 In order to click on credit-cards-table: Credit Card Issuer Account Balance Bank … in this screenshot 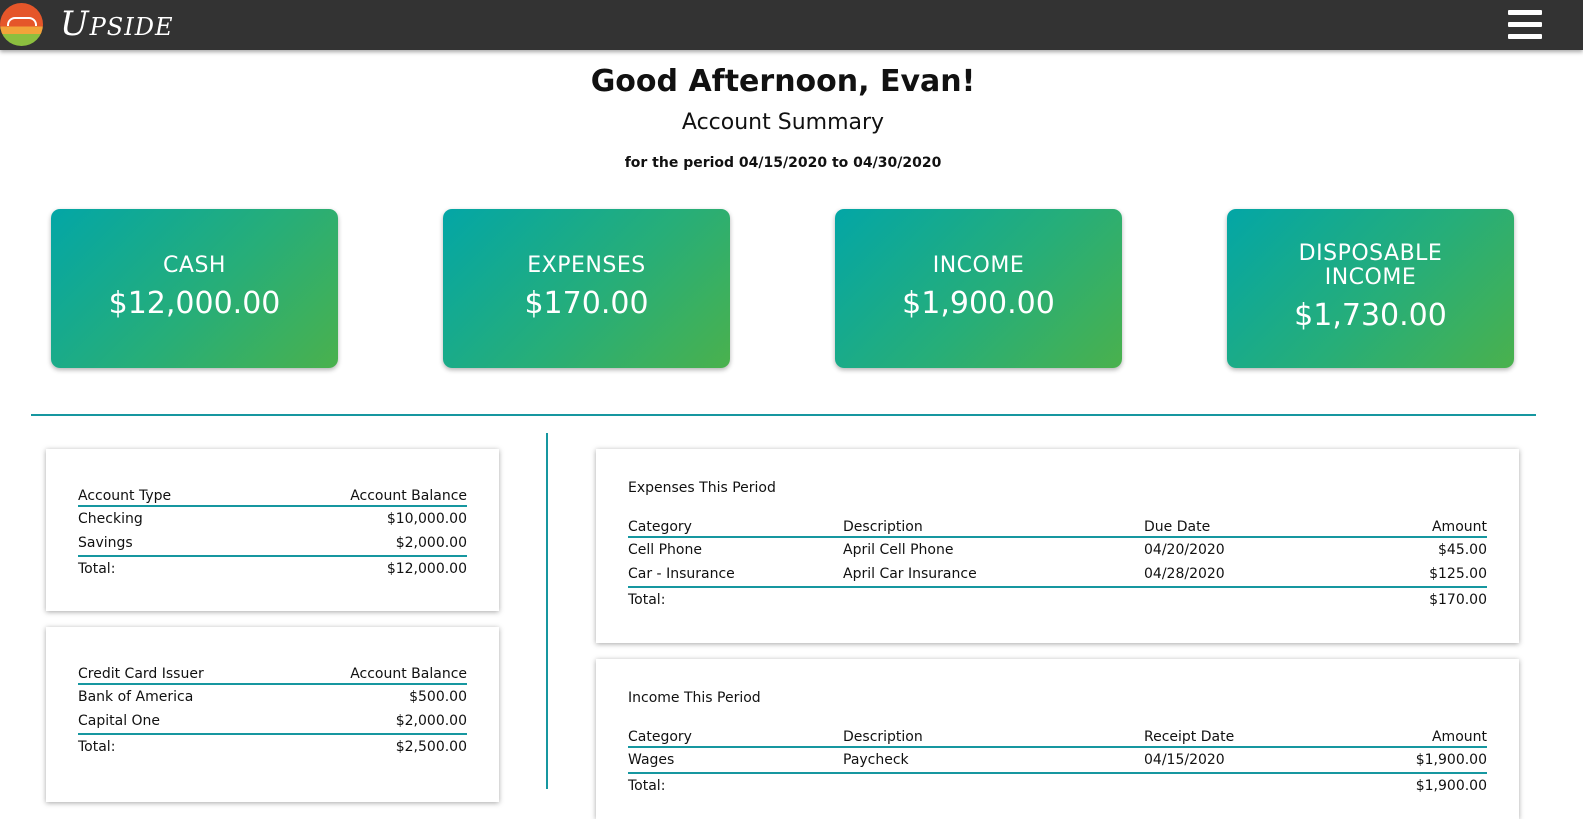, I will do `click(272, 709)`.